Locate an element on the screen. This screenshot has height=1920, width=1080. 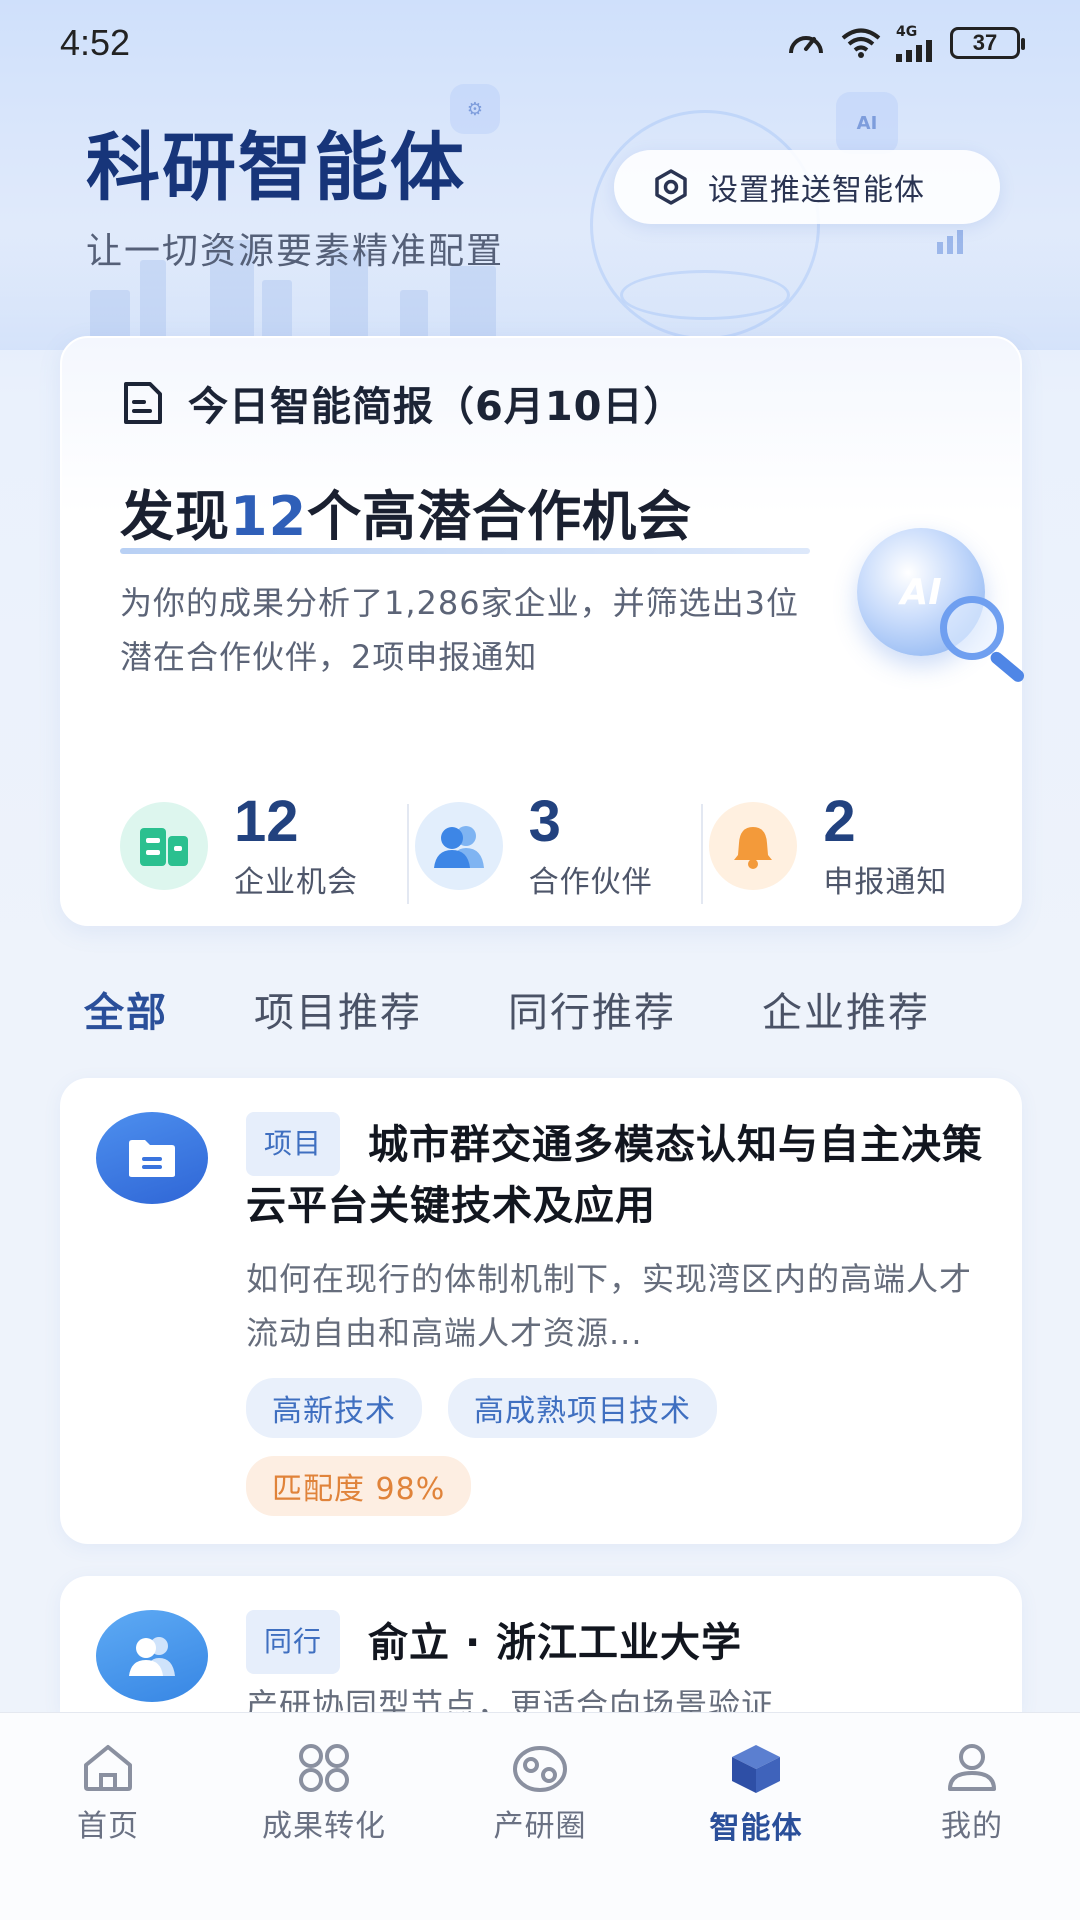
ai-chip-icon: AI is located at coordinates (867, 123).